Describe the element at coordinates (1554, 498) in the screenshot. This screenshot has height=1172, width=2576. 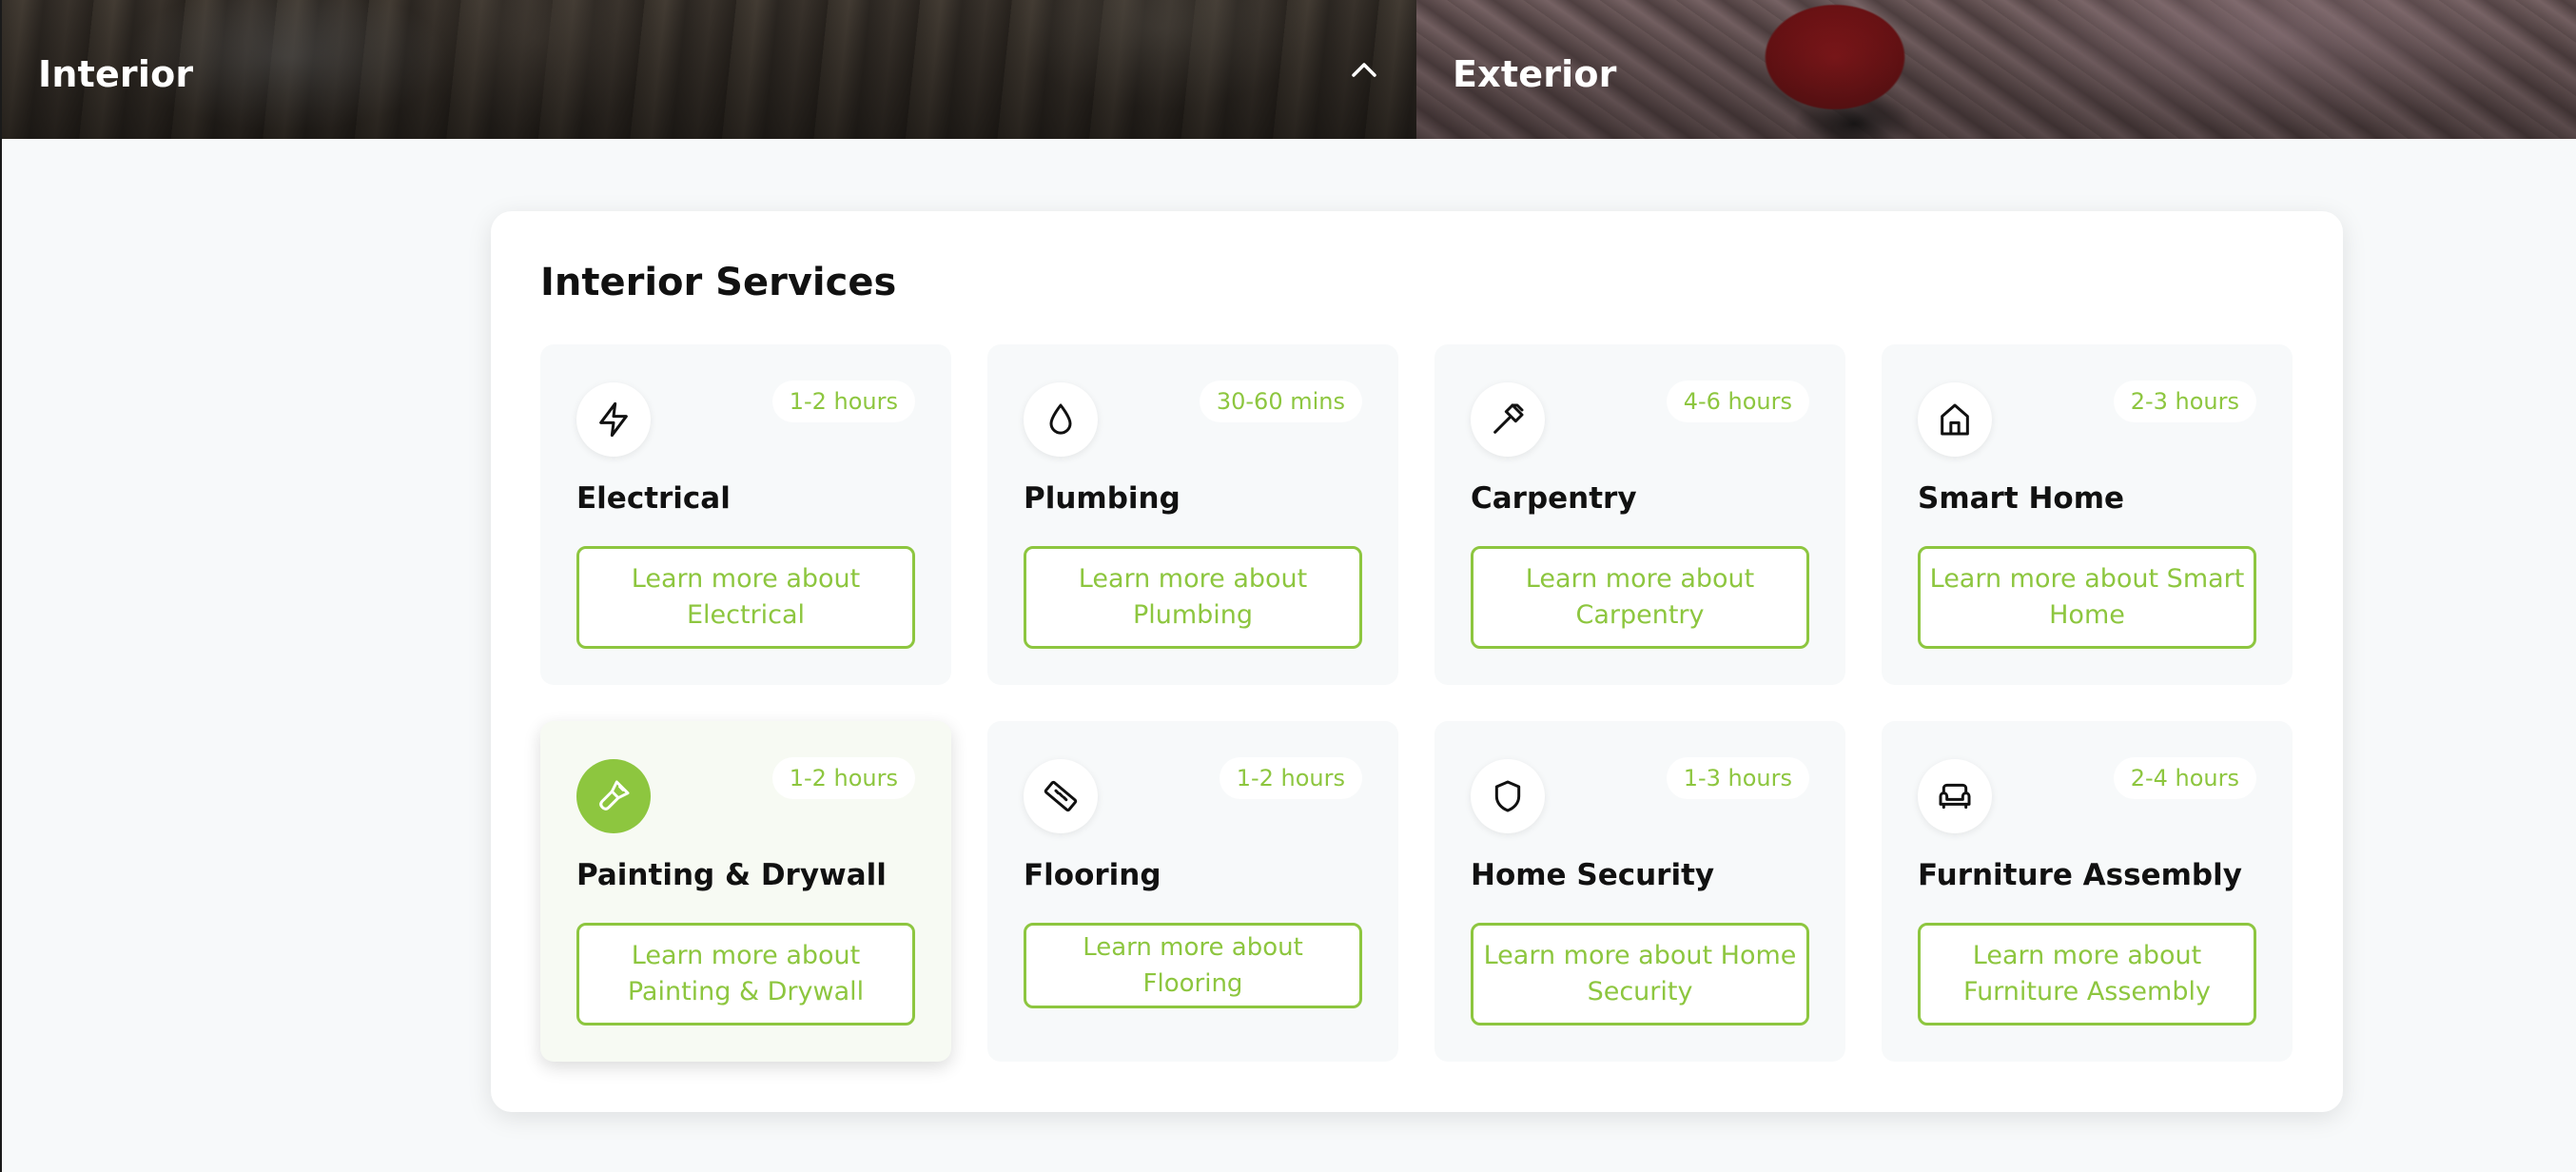
I see `service-name: Carpentry` at that location.